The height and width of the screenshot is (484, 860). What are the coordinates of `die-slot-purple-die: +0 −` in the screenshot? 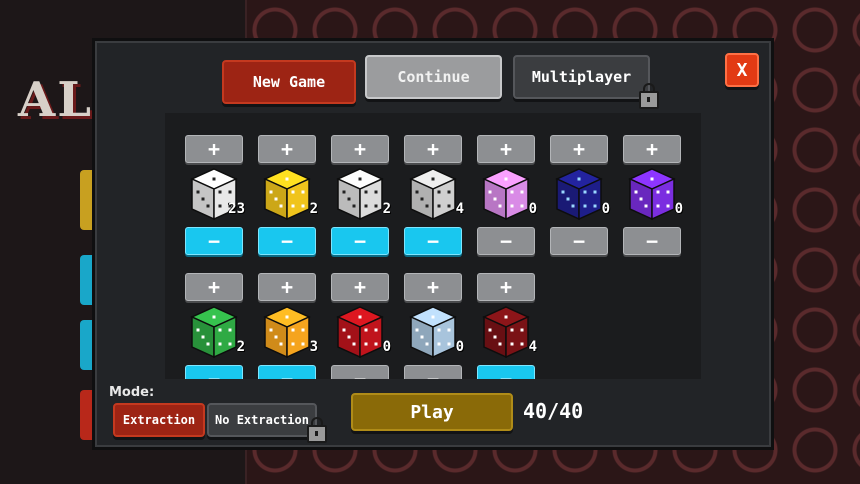 It's located at (653, 200).